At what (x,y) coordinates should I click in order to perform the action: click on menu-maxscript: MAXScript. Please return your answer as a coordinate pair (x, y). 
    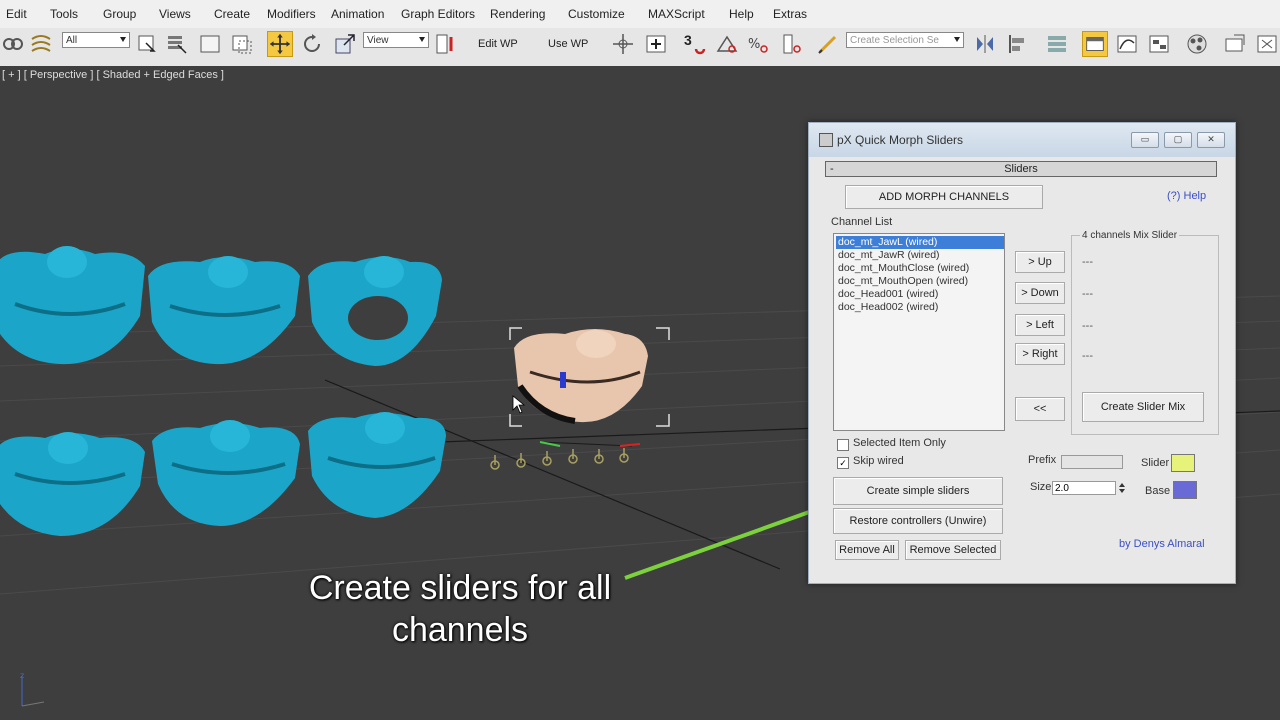
    Looking at the image, I should click on (676, 14).